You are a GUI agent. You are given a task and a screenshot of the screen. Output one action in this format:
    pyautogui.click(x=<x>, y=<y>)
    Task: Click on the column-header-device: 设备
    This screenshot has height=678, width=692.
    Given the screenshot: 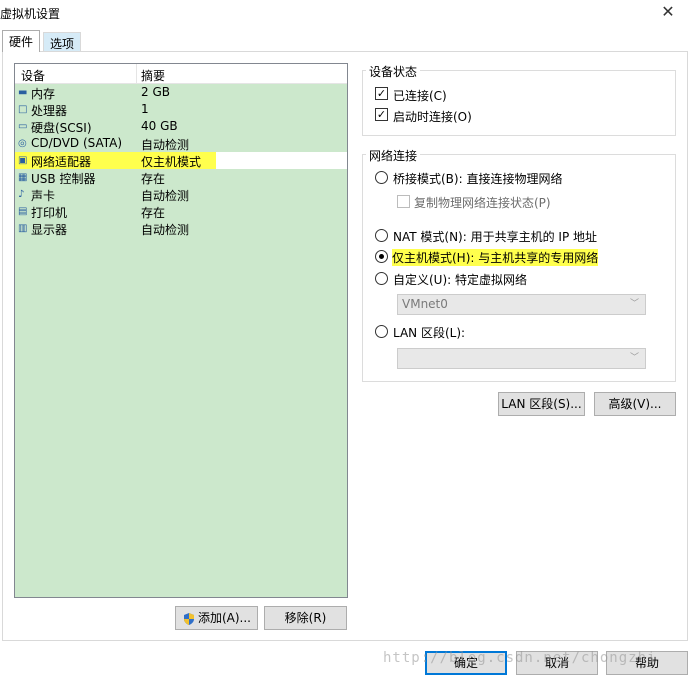 What is the action you would take?
    pyautogui.click(x=33, y=75)
    